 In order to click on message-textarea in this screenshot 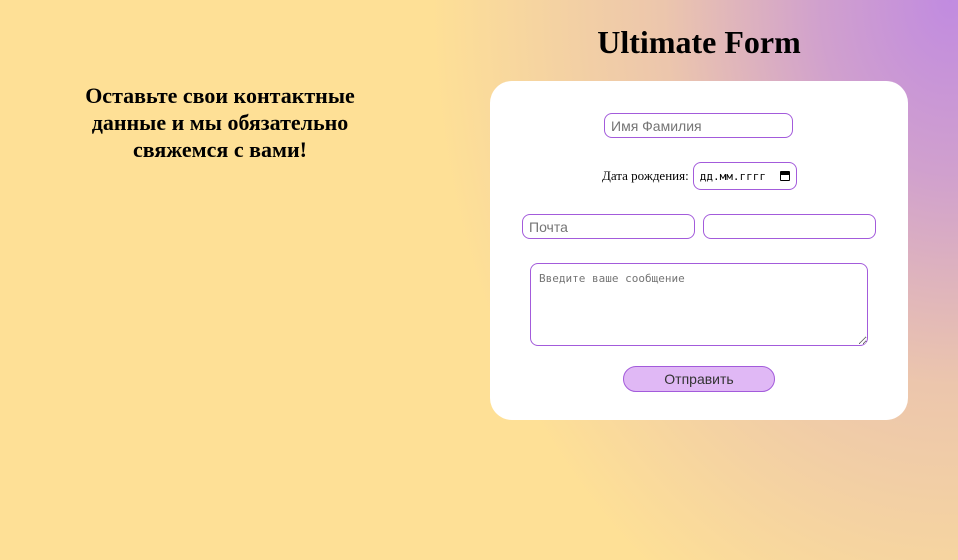, I will do `click(699, 304)`.